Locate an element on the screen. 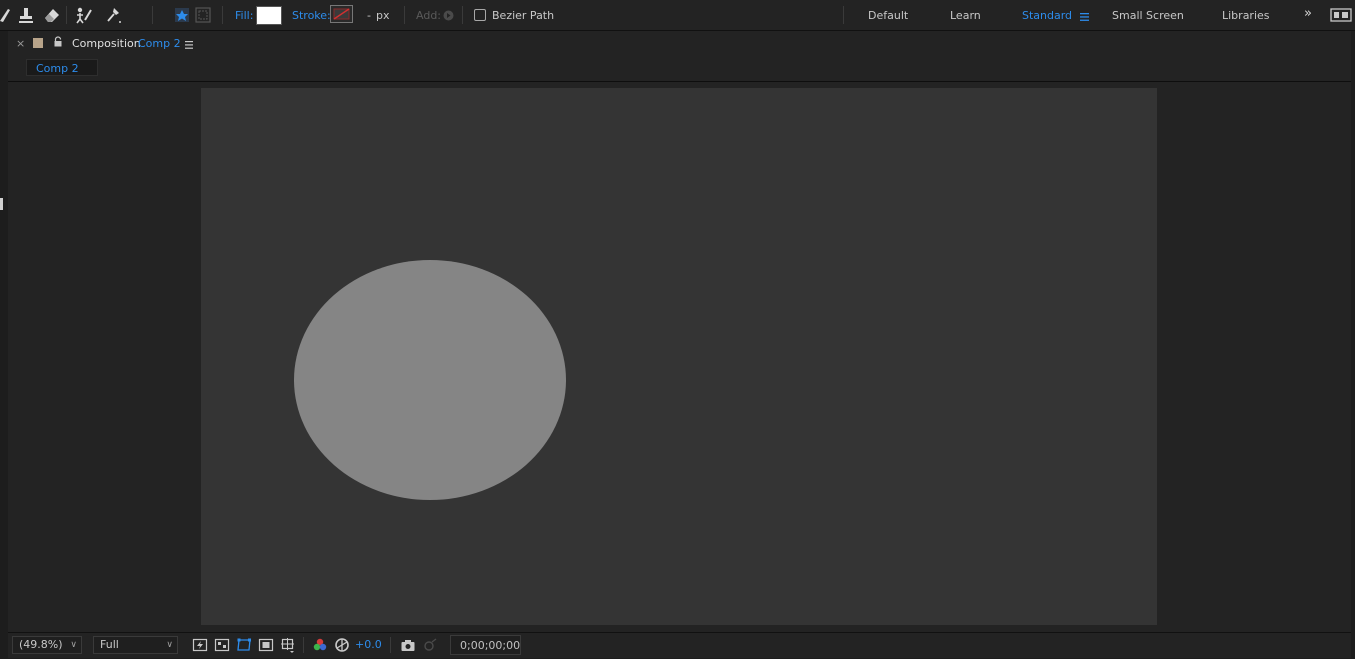 The height and width of the screenshot is (659, 1355). tab-comp-2-label: Comp 2 is located at coordinates (57, 68).